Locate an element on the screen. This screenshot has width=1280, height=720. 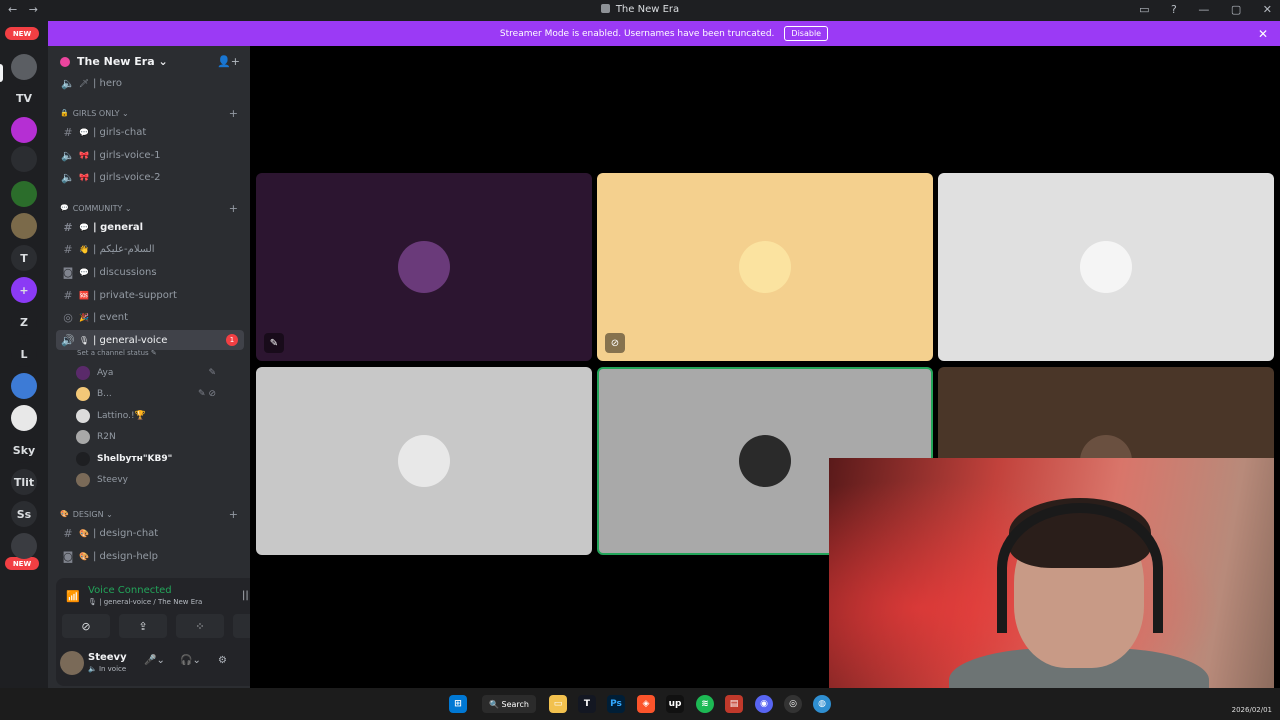
title-bar: ← → The New Era ▭ ? — ▢ ✕ is located at coordinates (640, 10).